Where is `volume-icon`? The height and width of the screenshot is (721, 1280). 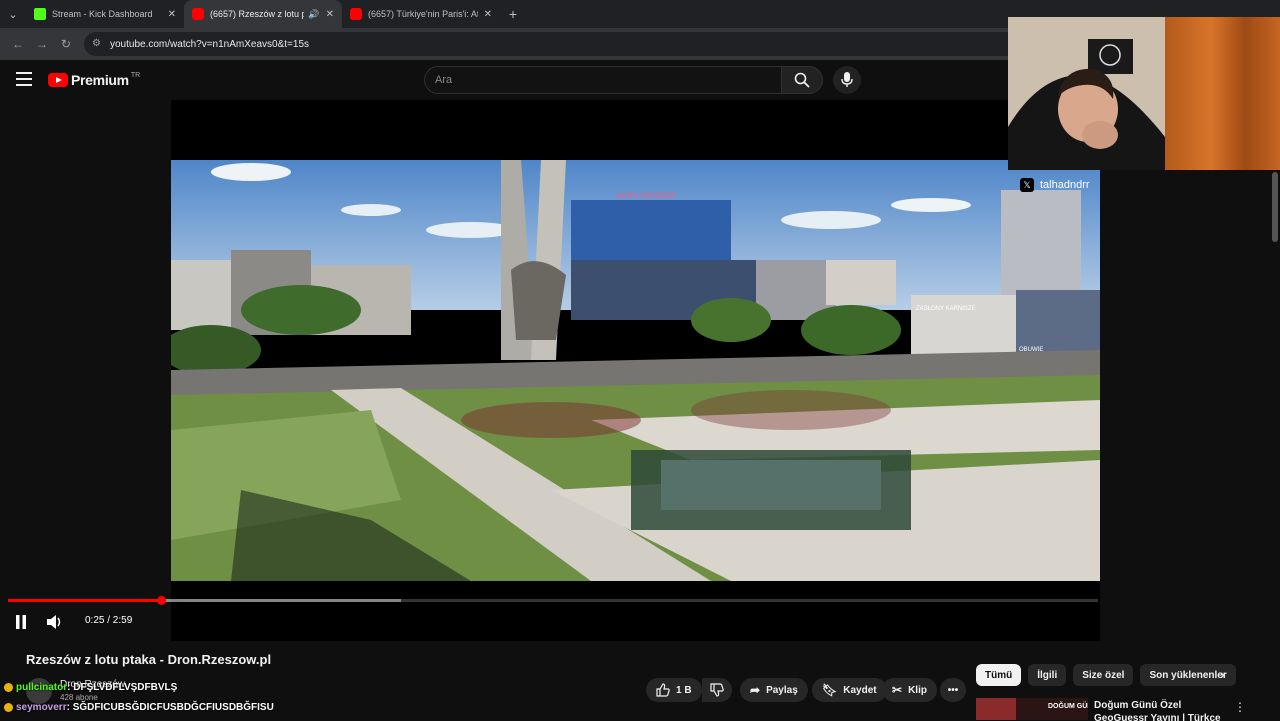
volume-icon is located at coordinates (54, 622).